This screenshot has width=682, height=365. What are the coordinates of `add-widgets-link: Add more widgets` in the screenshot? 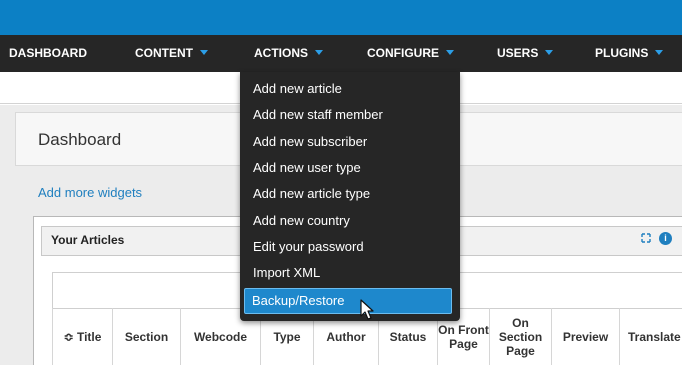 It's located at (90, 192).